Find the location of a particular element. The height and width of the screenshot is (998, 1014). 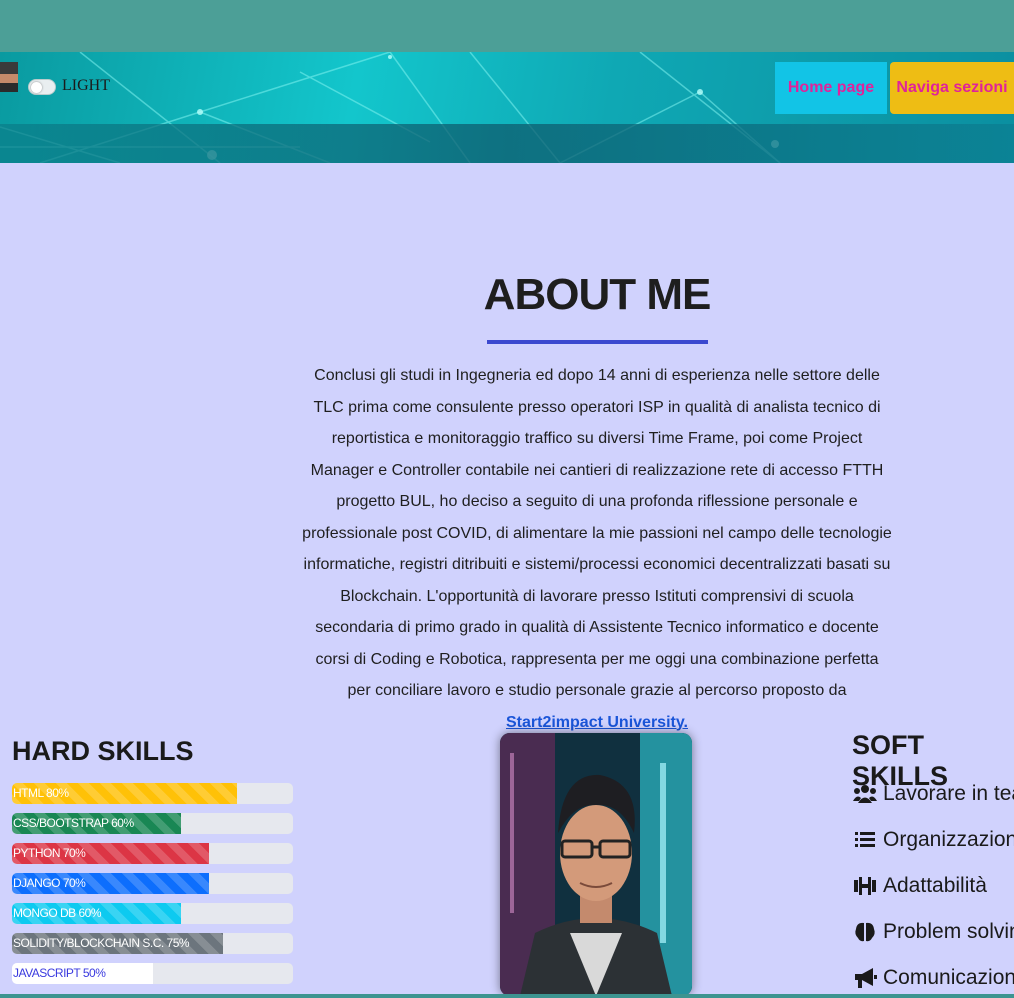

profile-photo is located at coordinates (596, 864).